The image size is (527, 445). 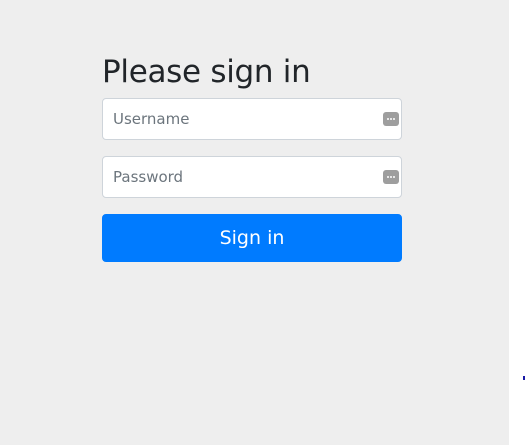 I want to click on page-title: Please sign in, so click(x=206, y=72).